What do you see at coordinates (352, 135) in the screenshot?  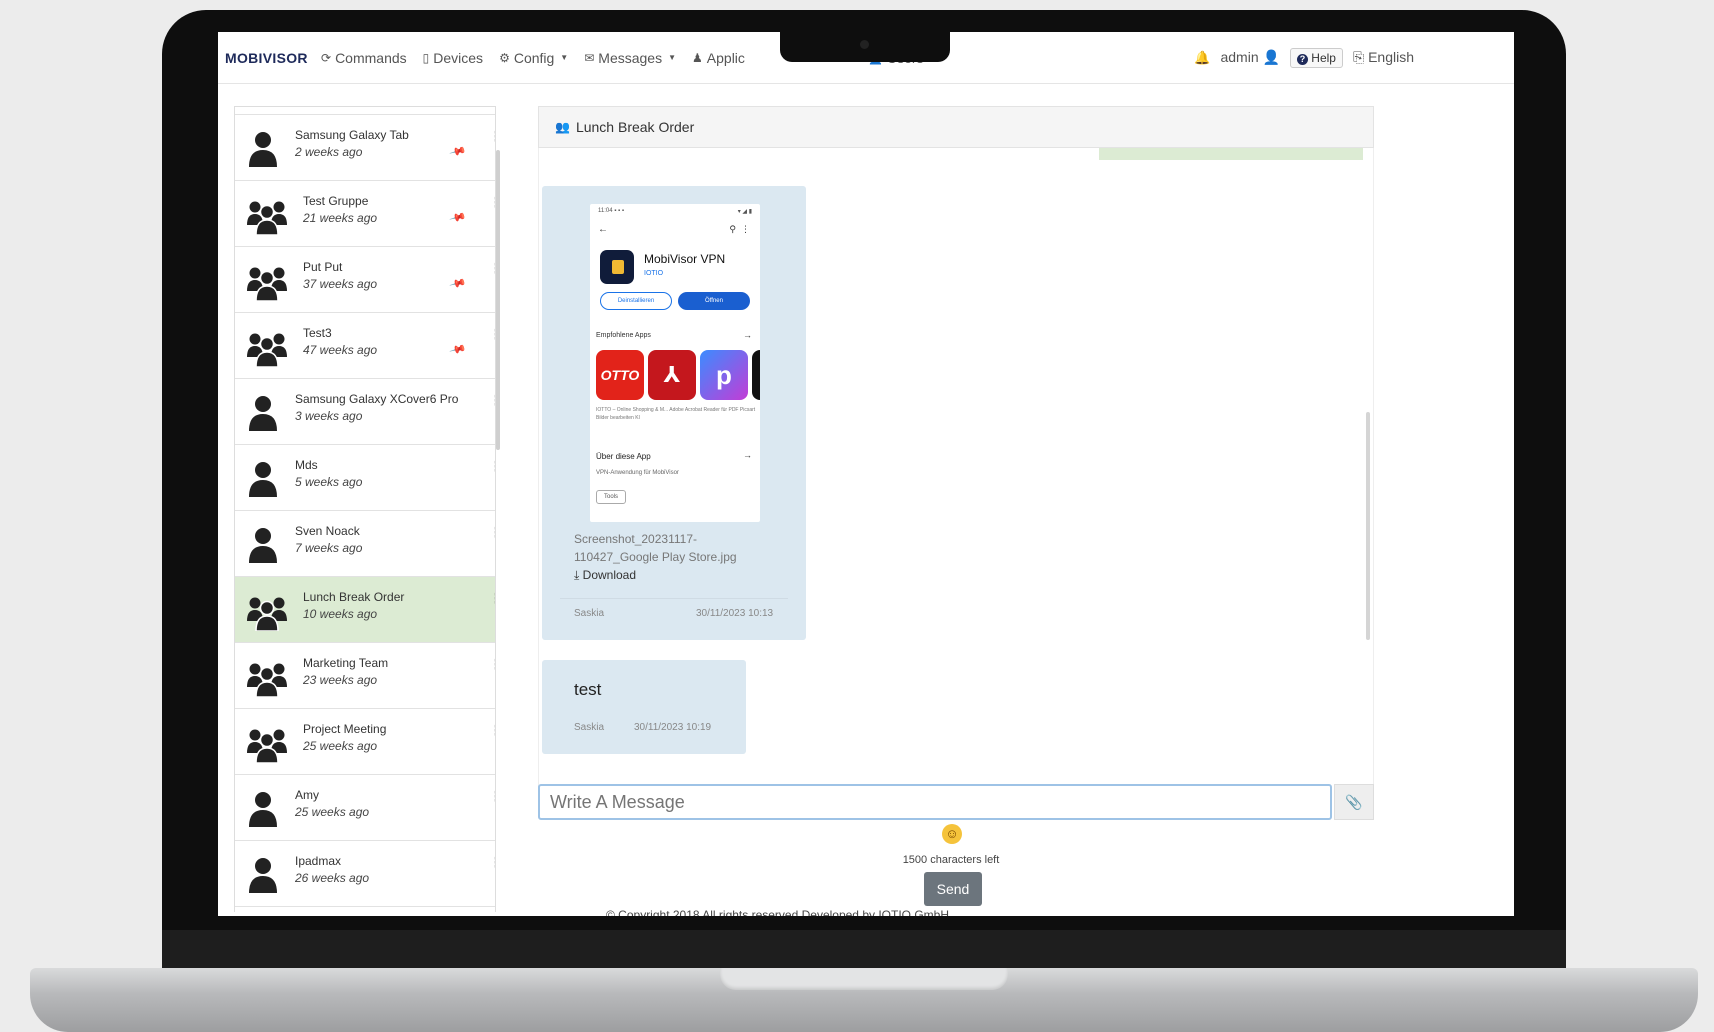 I see `conversation-name: Samsung Galaxy Tab` at bounding box center [352, 135].